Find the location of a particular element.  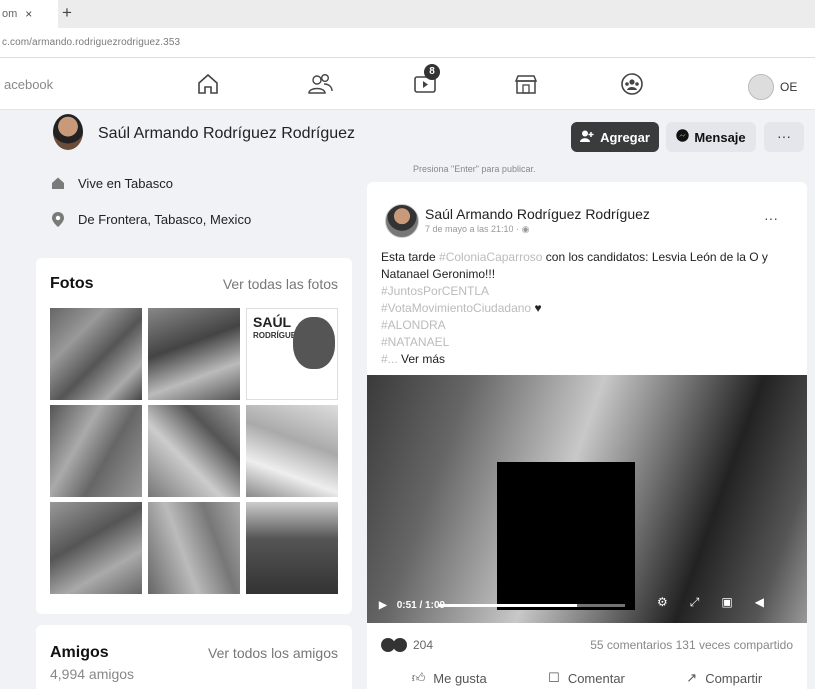

settings-icon: ⚙ is located at coordinates (662, 602).